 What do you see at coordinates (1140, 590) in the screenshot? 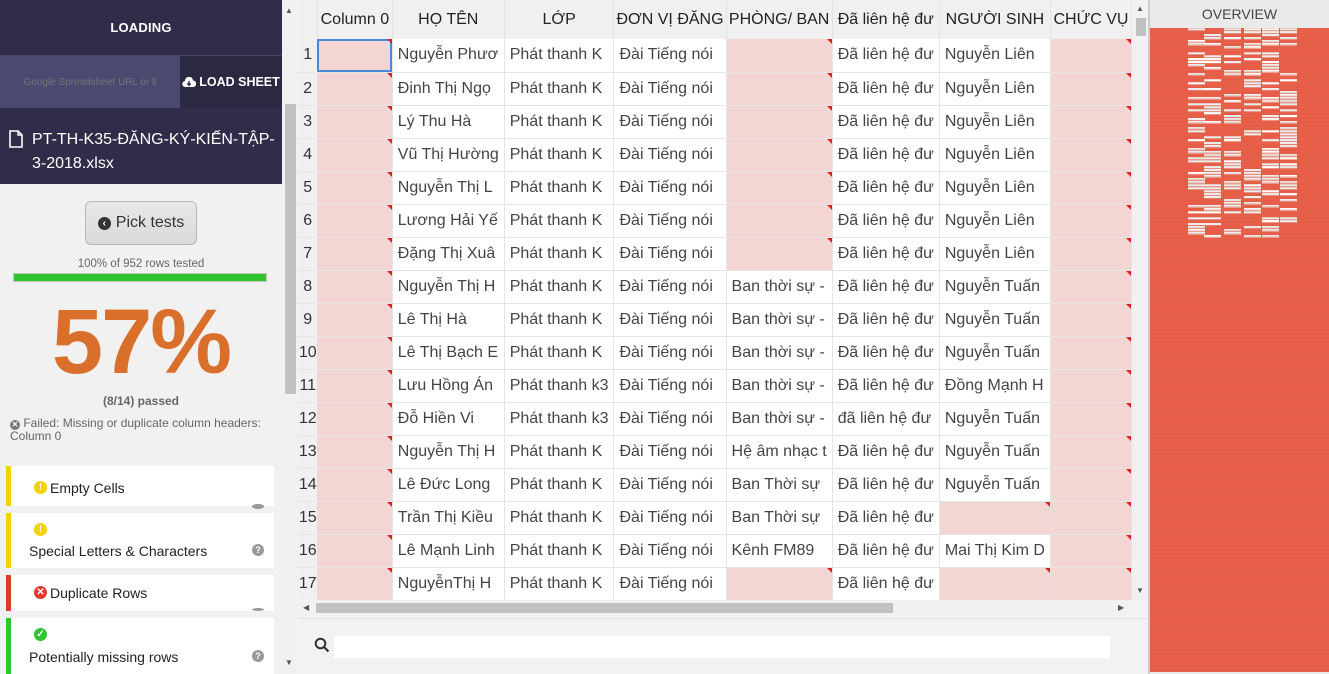
I see `scroll-down-icon: ▼` at bounding box center [1140, 590].